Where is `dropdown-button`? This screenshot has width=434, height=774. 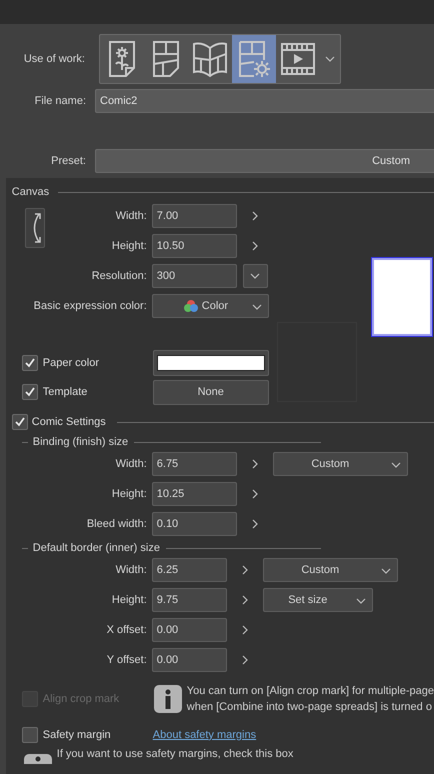 dropdown-button is located at coordinates (255, 276).